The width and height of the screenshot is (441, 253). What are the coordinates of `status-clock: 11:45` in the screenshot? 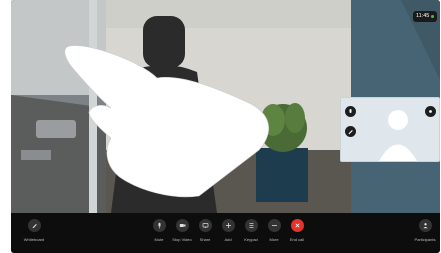 It's located at (425, 16).